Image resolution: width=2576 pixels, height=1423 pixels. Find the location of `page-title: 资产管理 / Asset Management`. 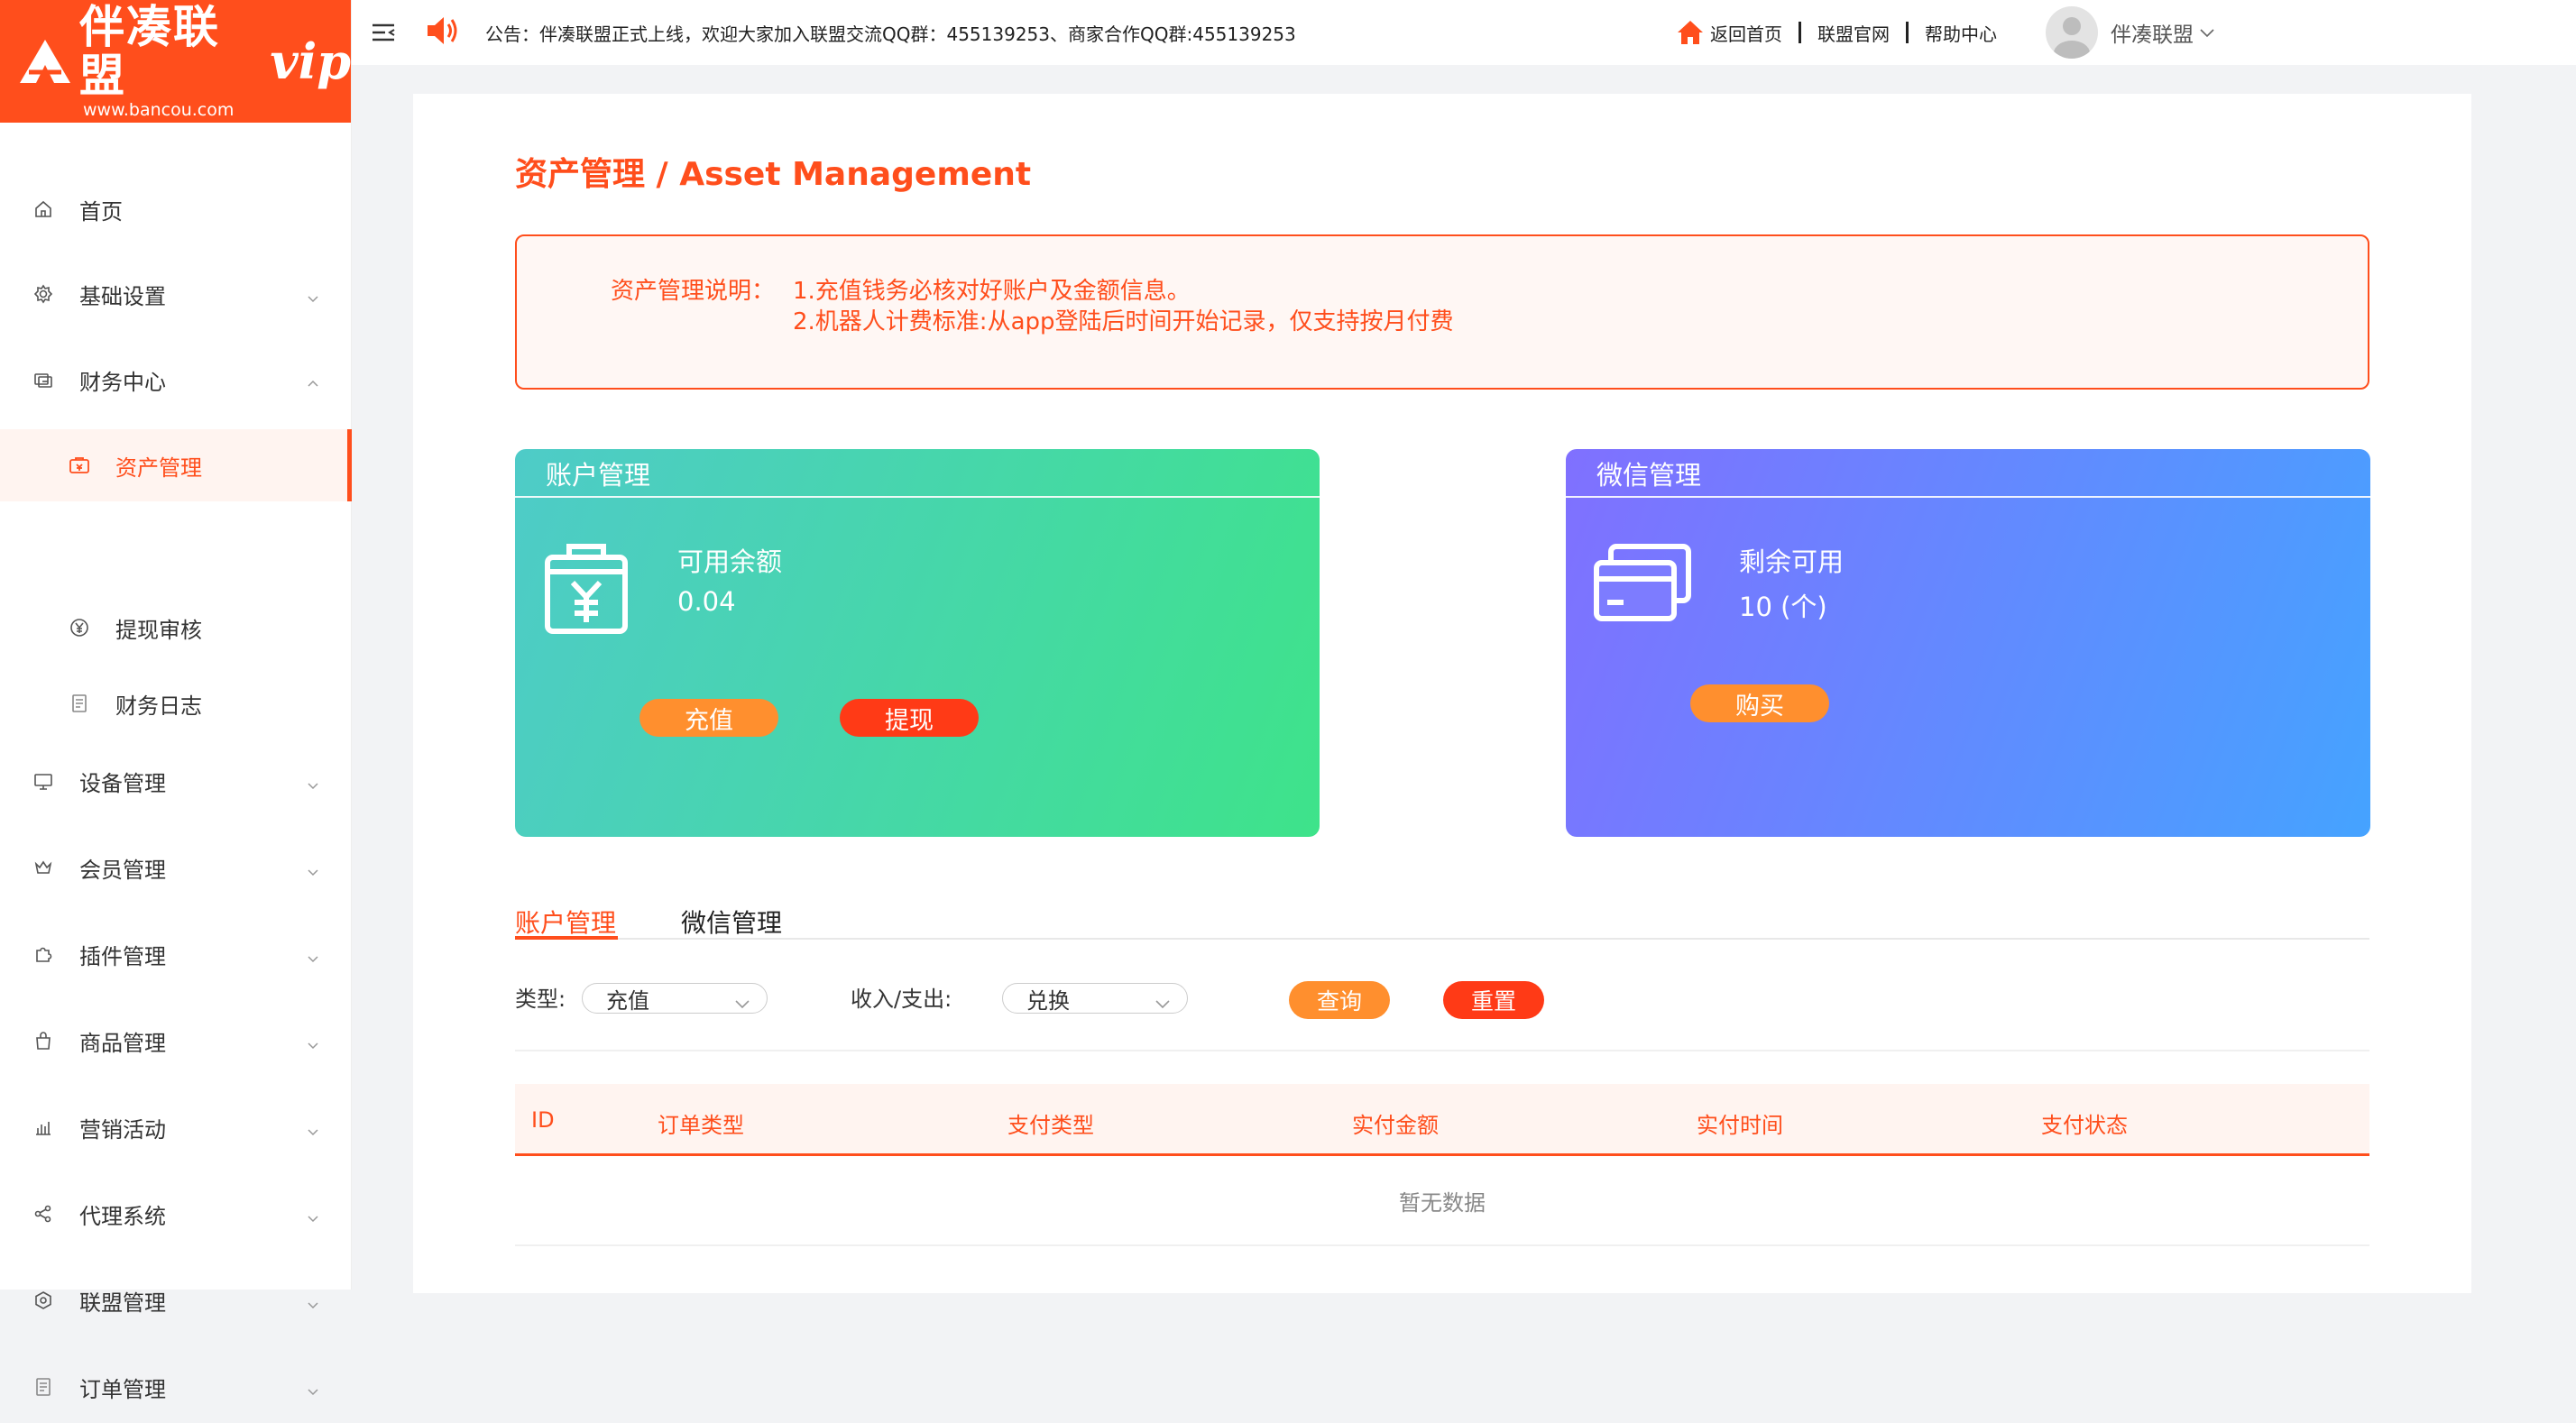

page-title: 资产管理 / Asset Management is located at coordinates (773, 174).